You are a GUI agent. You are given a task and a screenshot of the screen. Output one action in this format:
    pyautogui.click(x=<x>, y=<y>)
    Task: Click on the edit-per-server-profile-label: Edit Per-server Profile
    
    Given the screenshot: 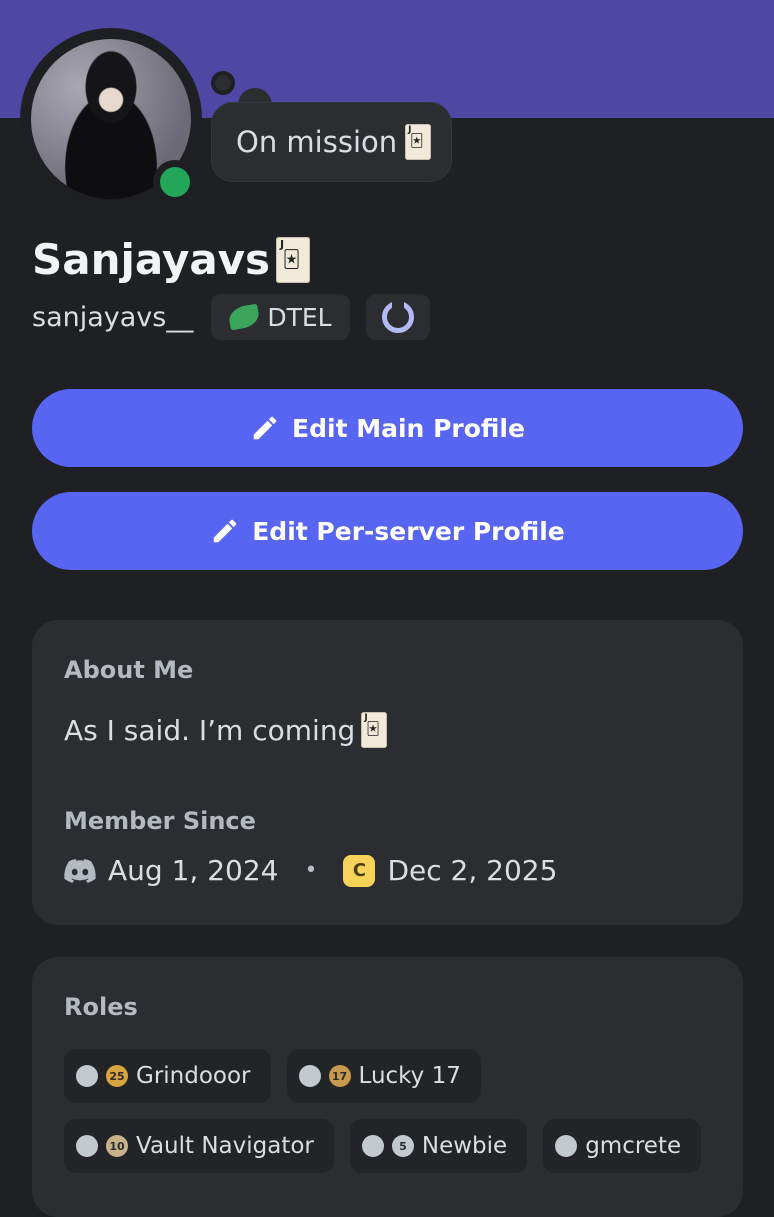 What is the action you would take?
    pyautogui.click(x=408, y=531)
    